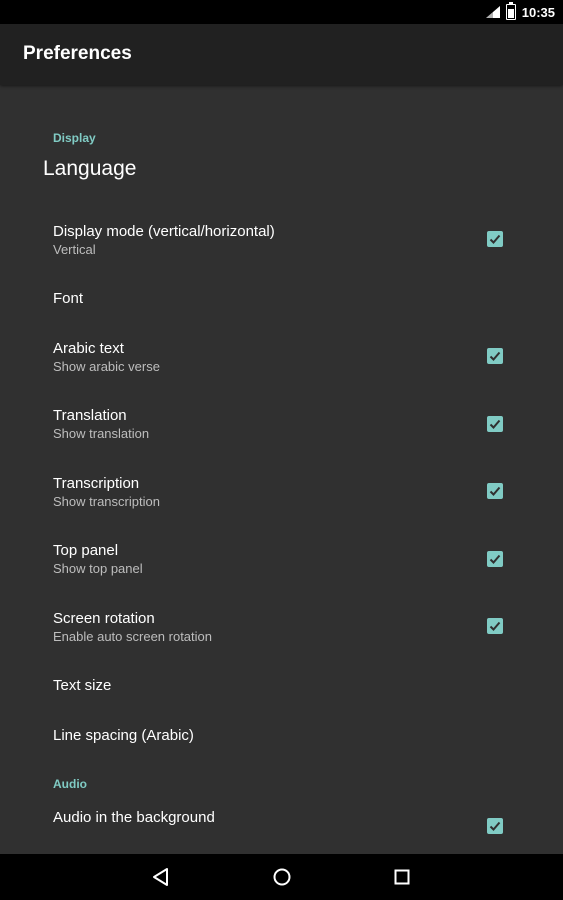 Image resolution: width=563 pixels, height=900 pixels. I want to click on pref-line-spacing: Line spacing (Arabic), so click(123, 736).